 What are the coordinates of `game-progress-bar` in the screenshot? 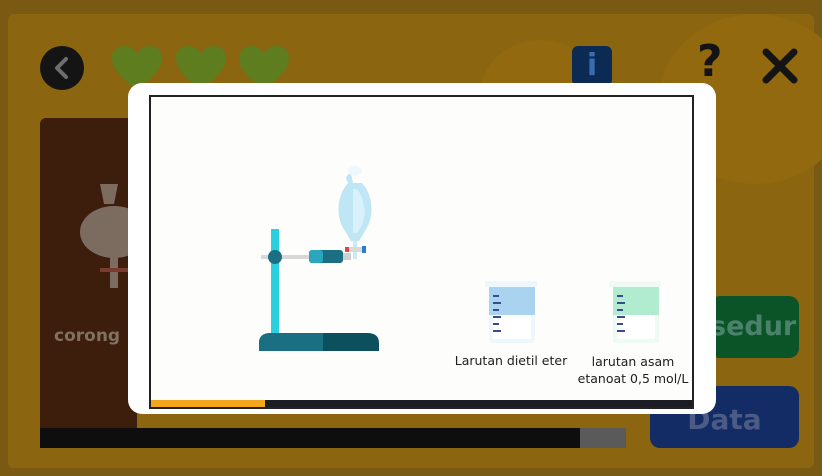 It's located at (313, 438).